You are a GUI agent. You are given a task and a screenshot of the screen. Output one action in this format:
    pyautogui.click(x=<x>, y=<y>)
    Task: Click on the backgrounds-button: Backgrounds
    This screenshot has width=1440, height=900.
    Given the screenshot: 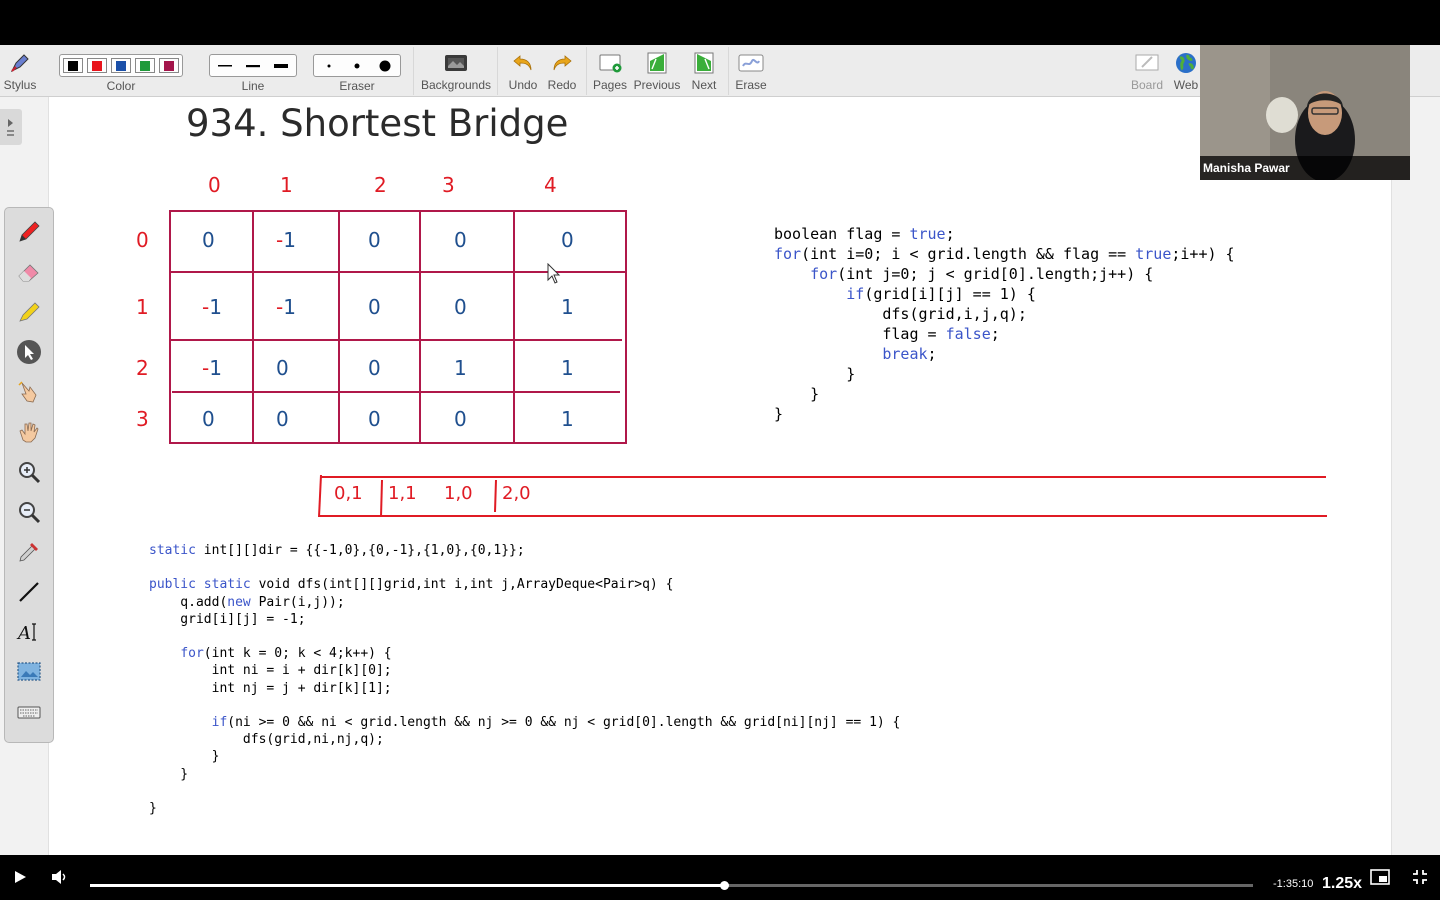 What is the action you would take?
    pyautogui.click(x=456, y=71)
    